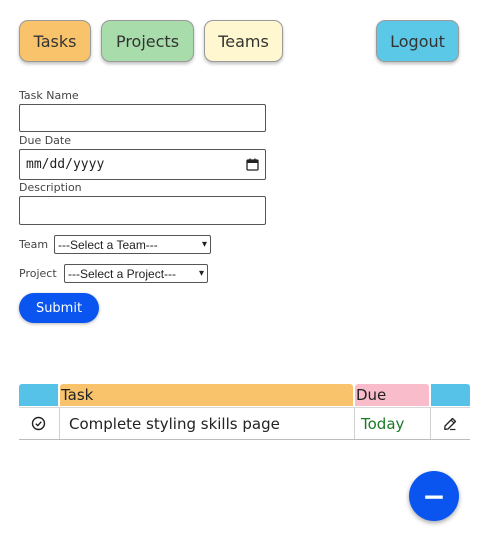  I want to click on collapse-fab-button: −, so click(434, 496).